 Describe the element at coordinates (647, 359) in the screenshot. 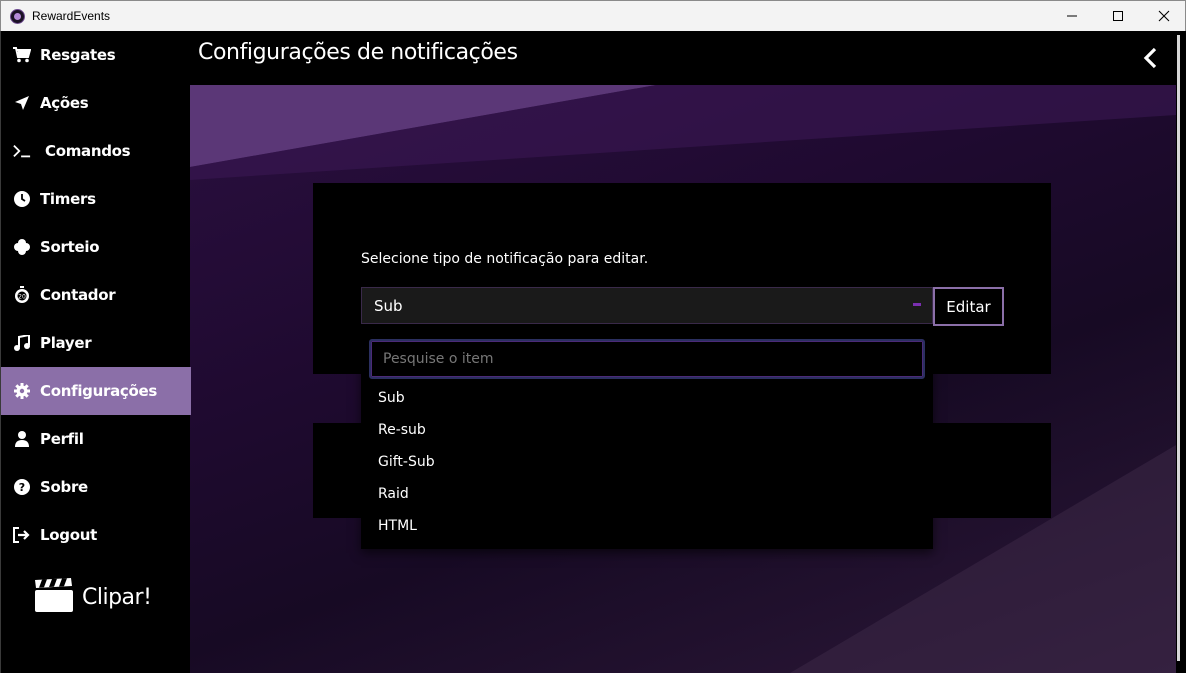

I see `dropdown-search-input: Pesquise o item` at that location.